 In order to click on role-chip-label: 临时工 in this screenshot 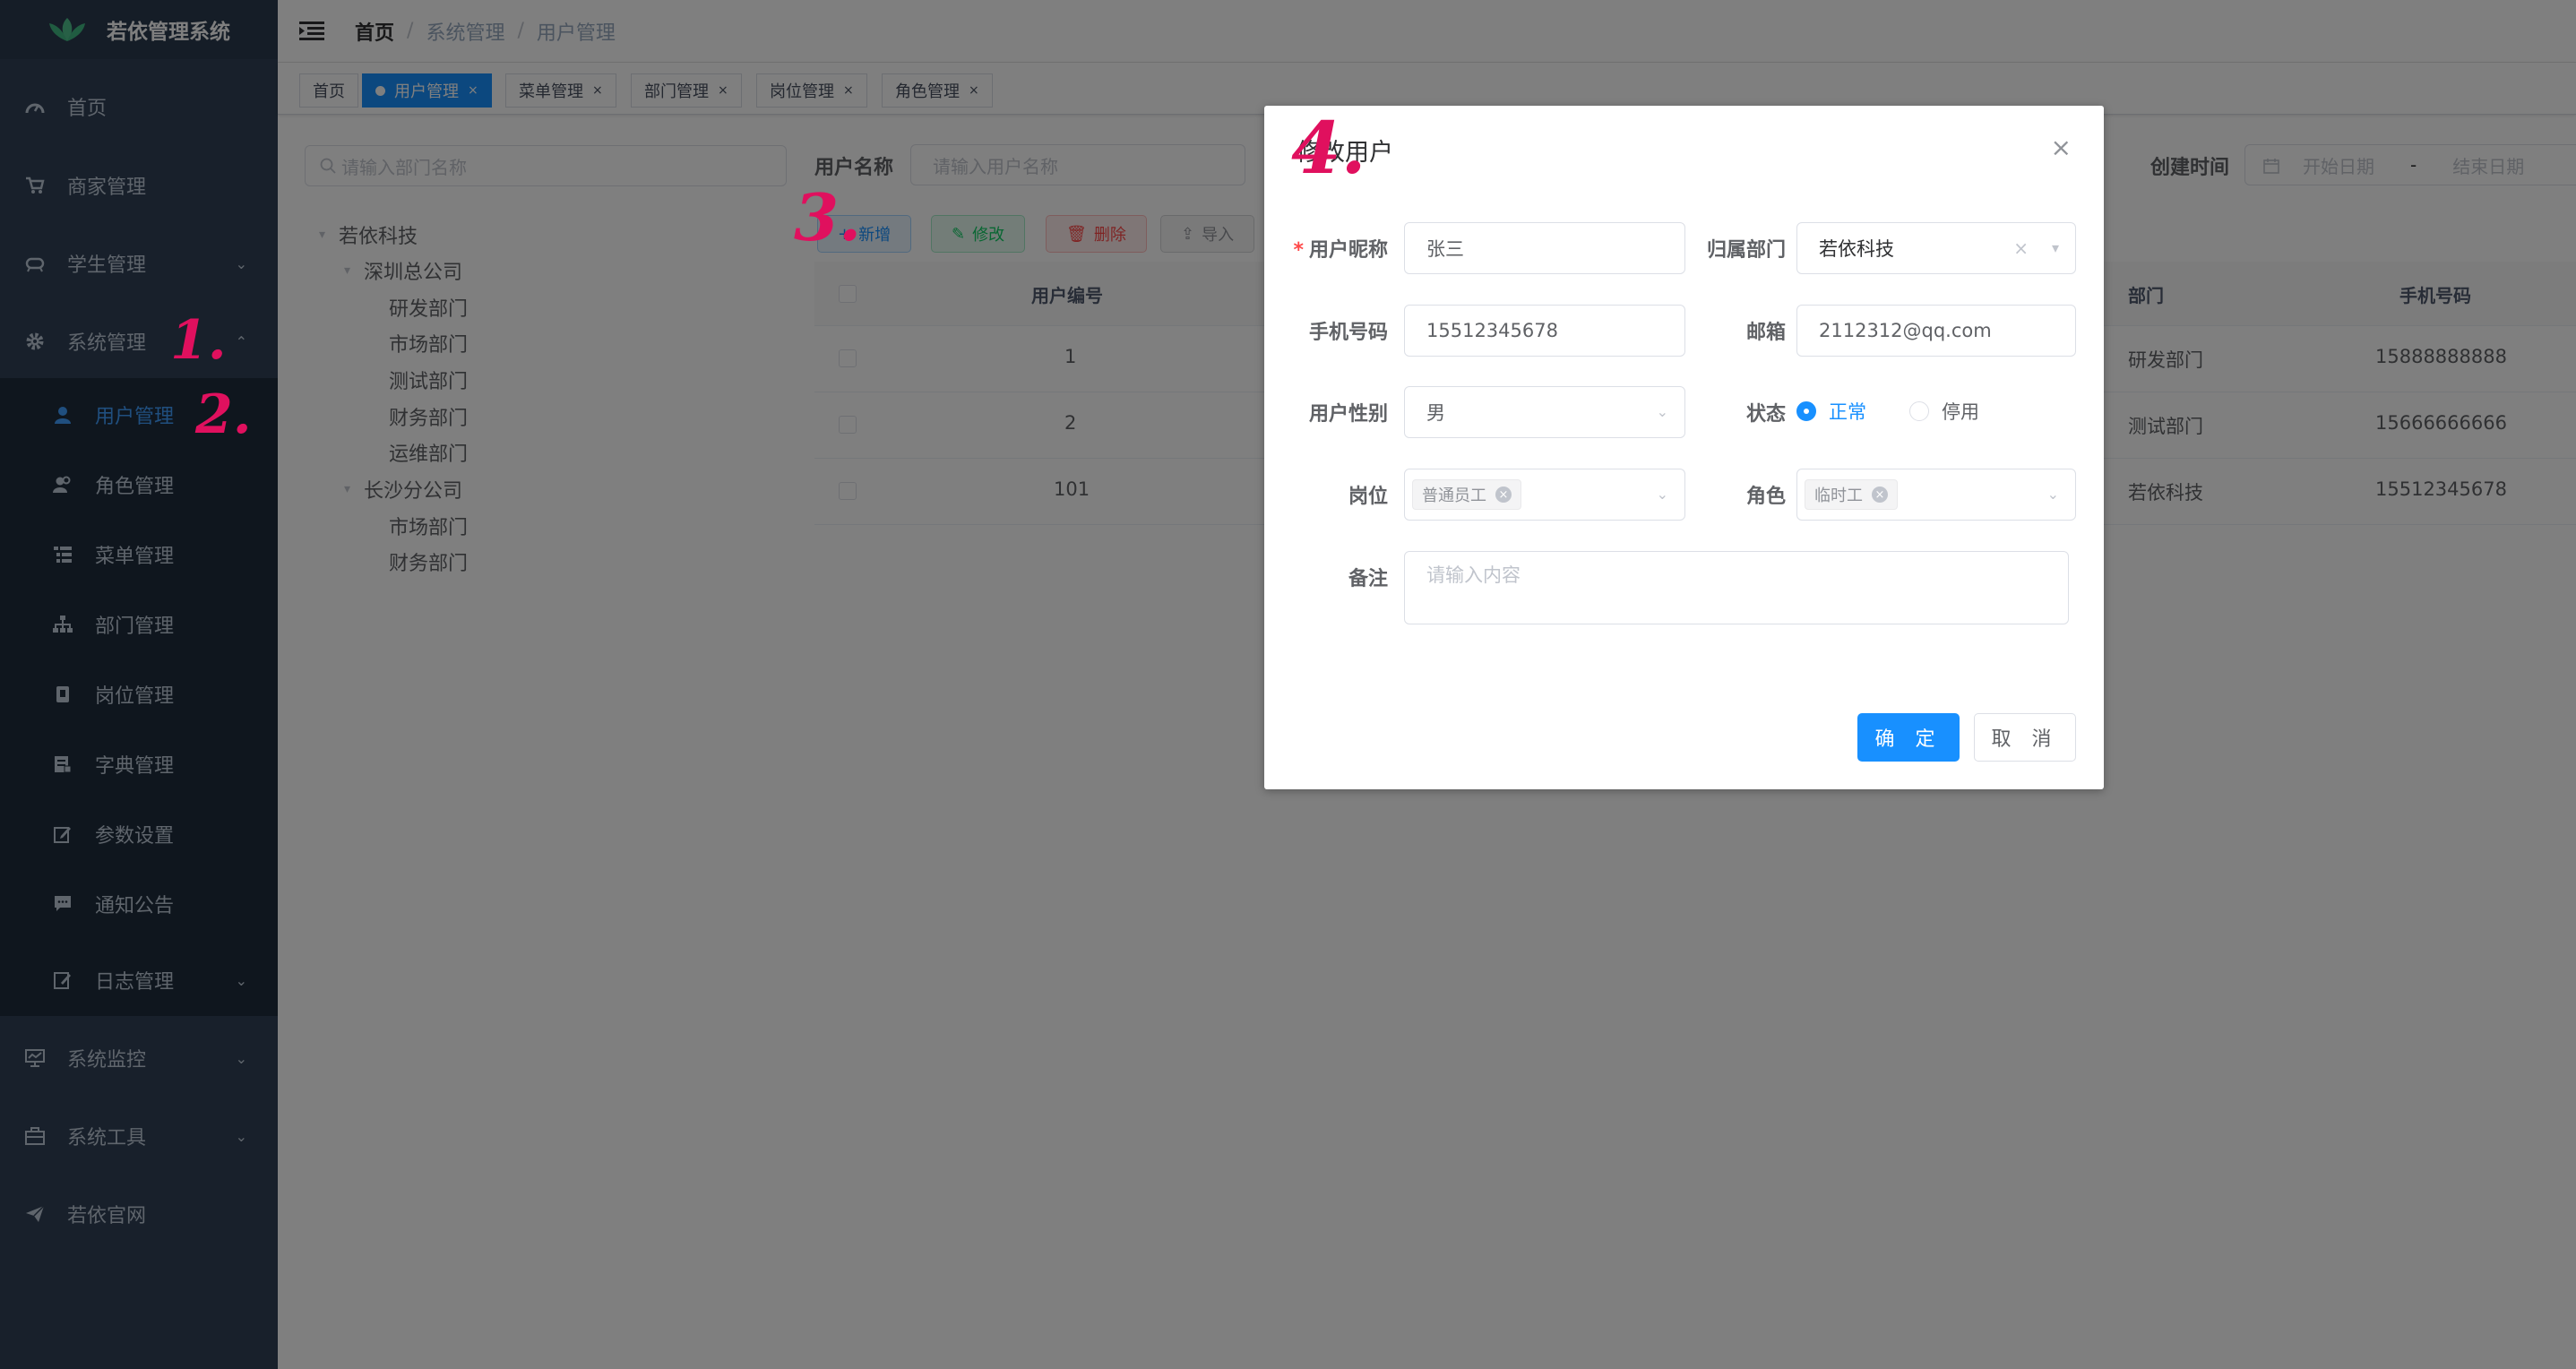, I will do `click(1839, 495)`.